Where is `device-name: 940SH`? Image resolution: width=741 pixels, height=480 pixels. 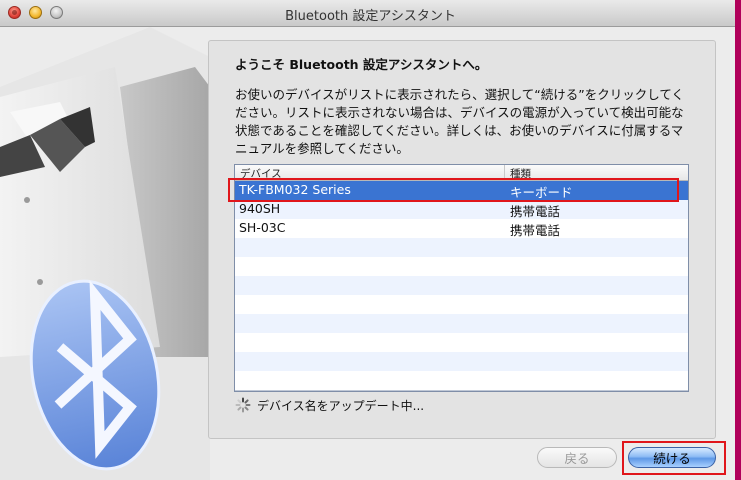 device-name: 940SH is located at coordinates (260, 208).